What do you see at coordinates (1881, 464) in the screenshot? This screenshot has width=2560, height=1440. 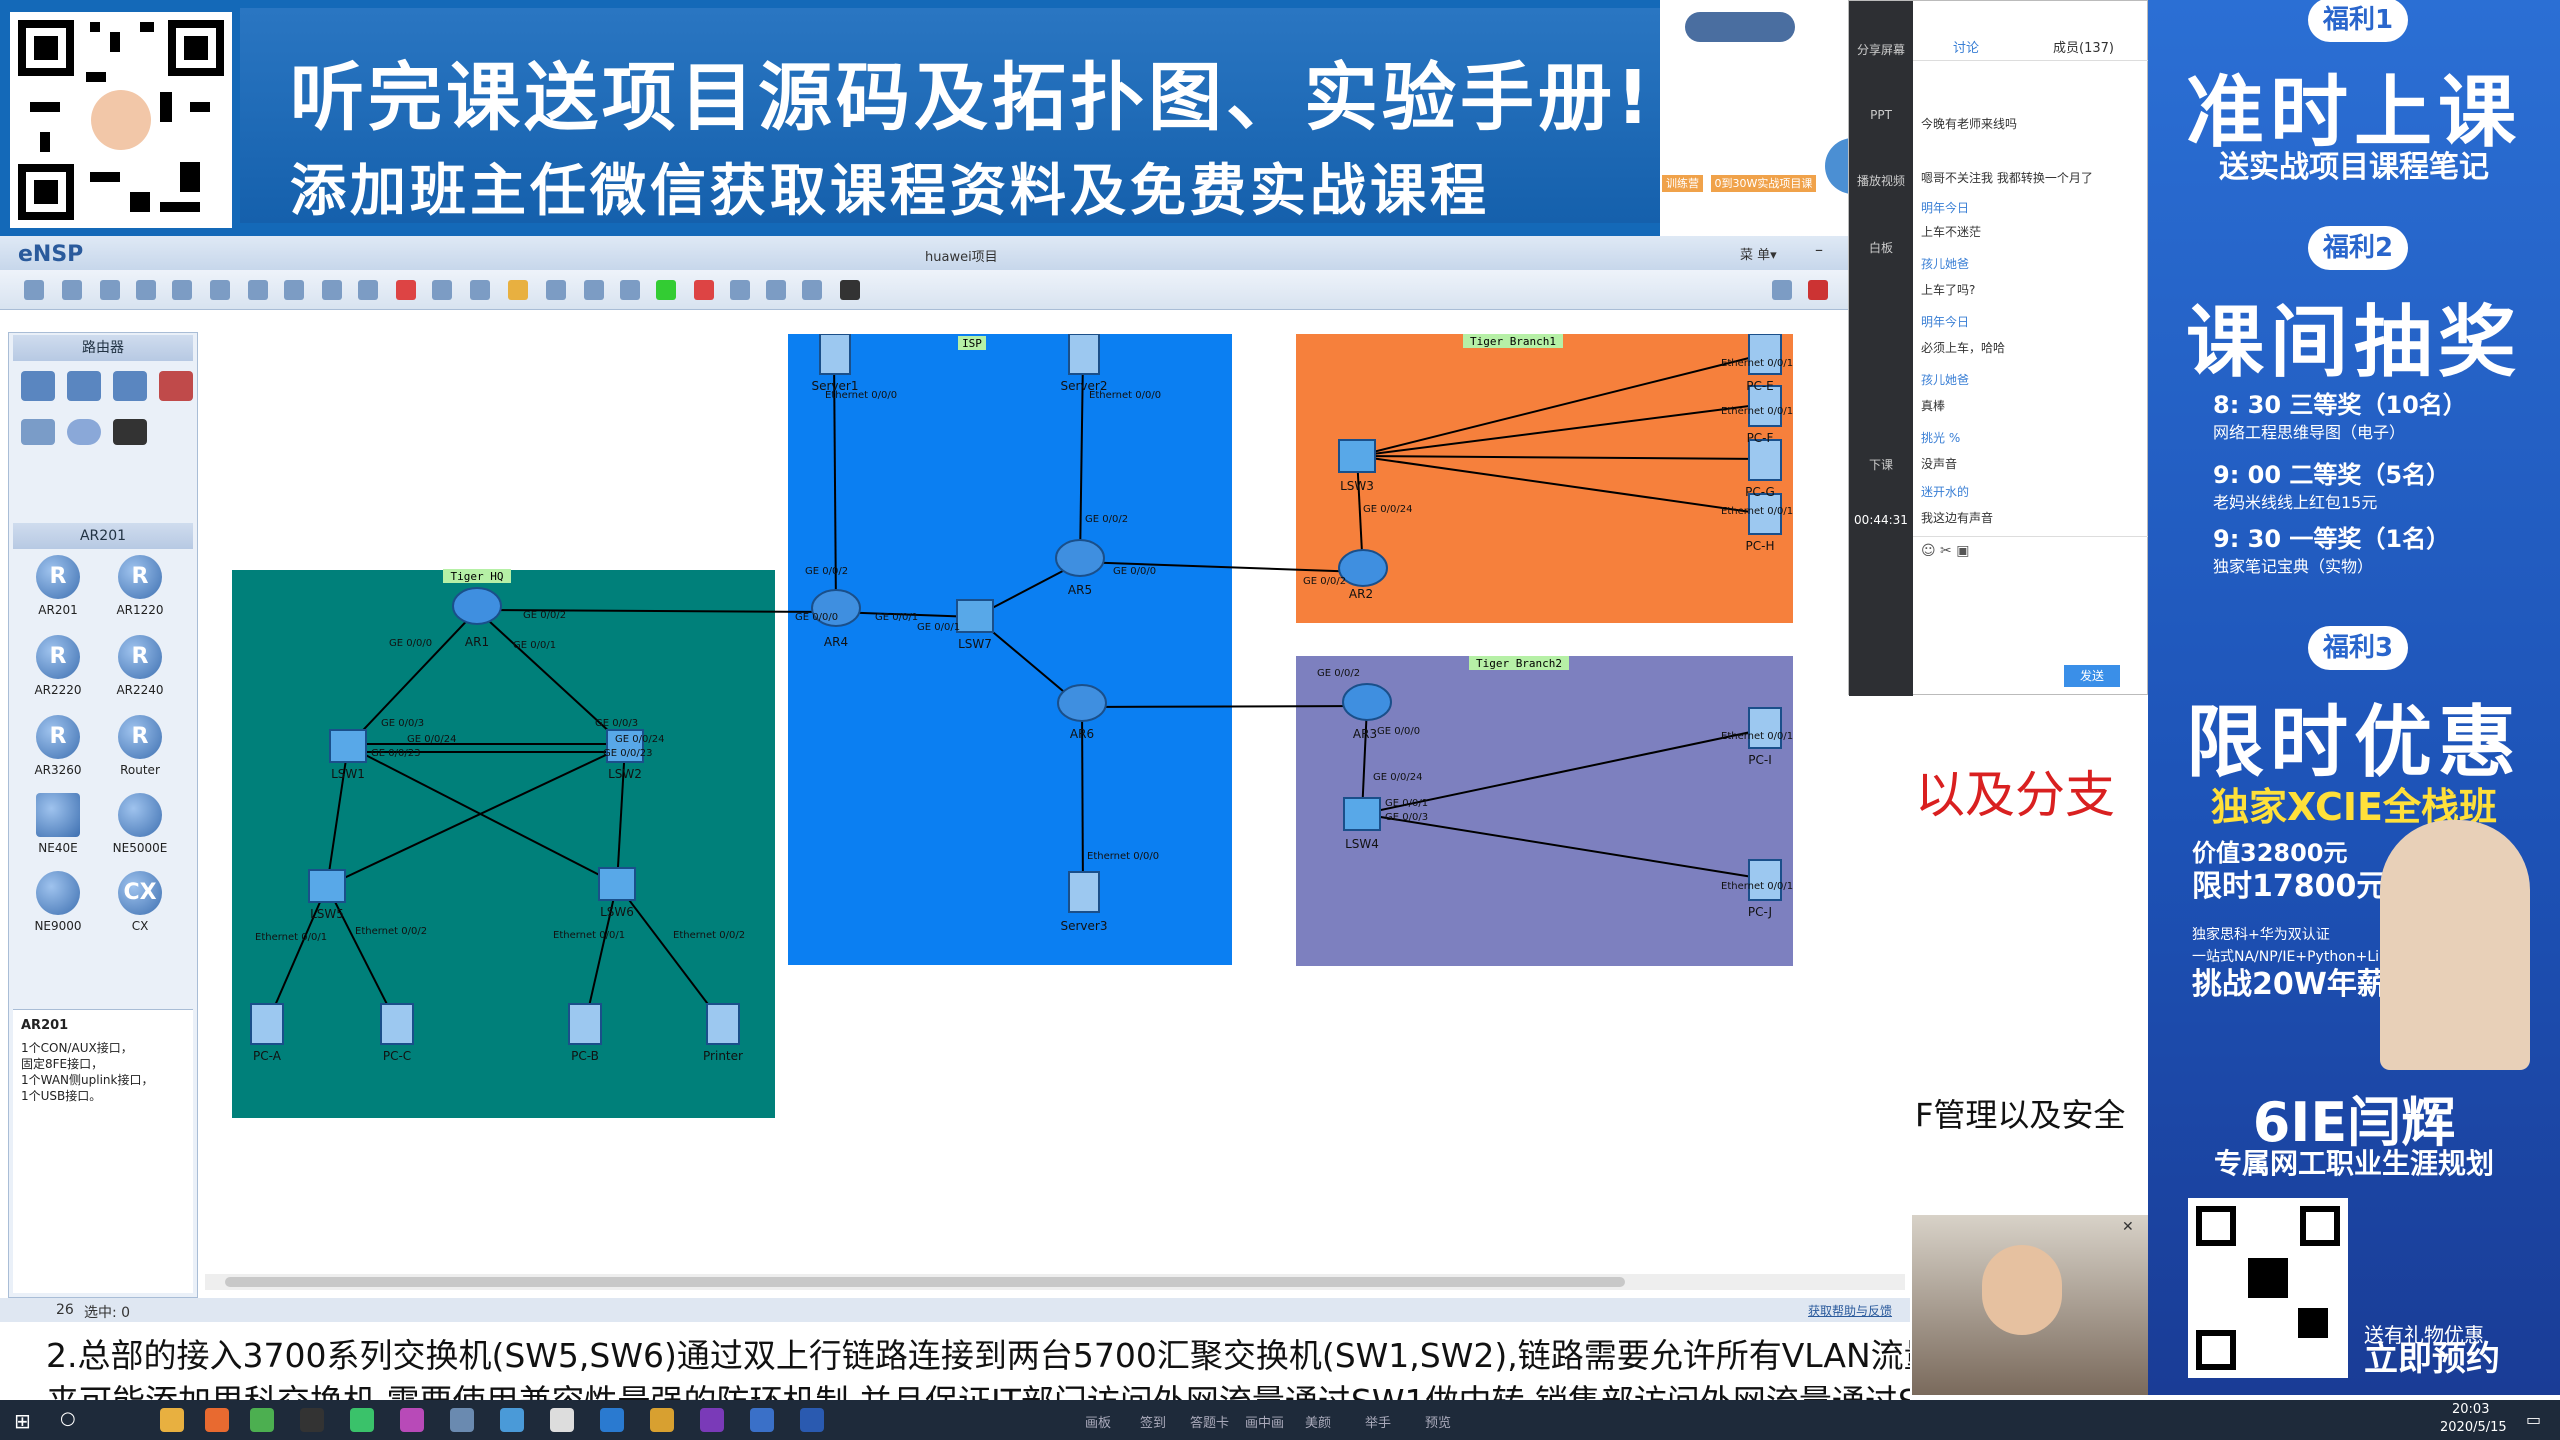 I see `end-class-button: 下课` at bounding box center [1881, 464].